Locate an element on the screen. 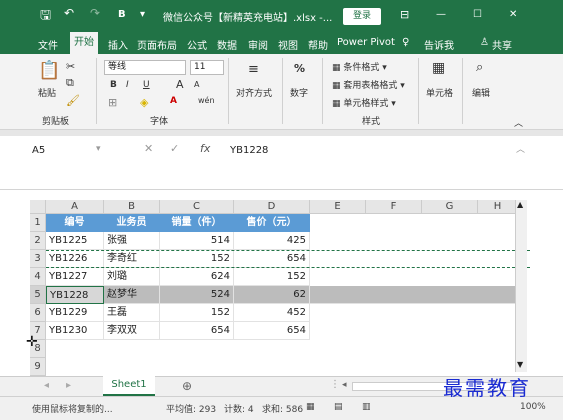 The image size is (563, 420). page-break-view-icon: ▥ is located at coordinates (366, 407).